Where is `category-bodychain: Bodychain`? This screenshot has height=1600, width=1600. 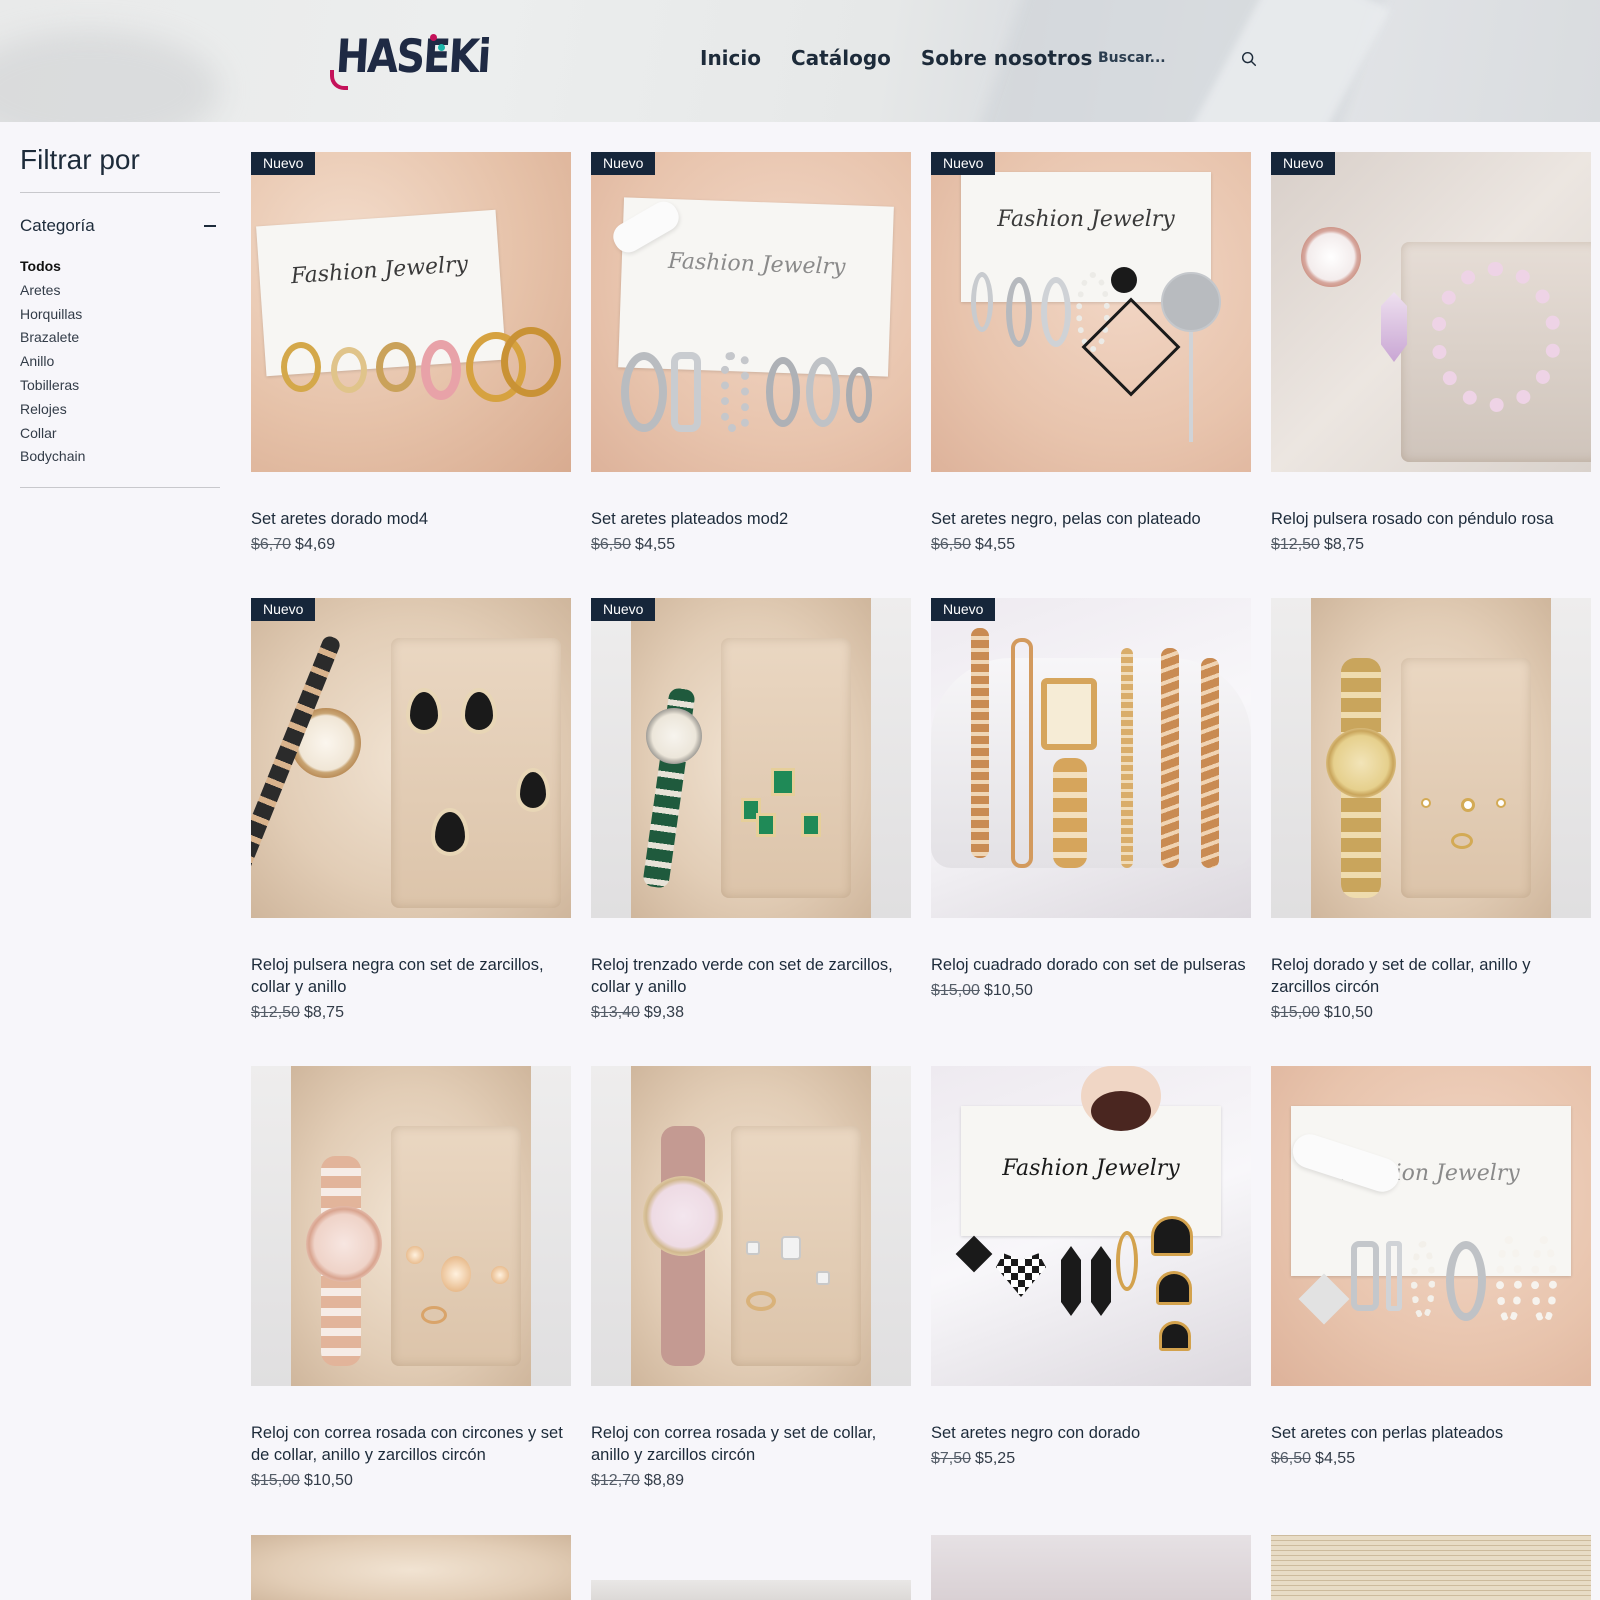
category-bodychain: Bodychain is located at coordinates (120, 457).